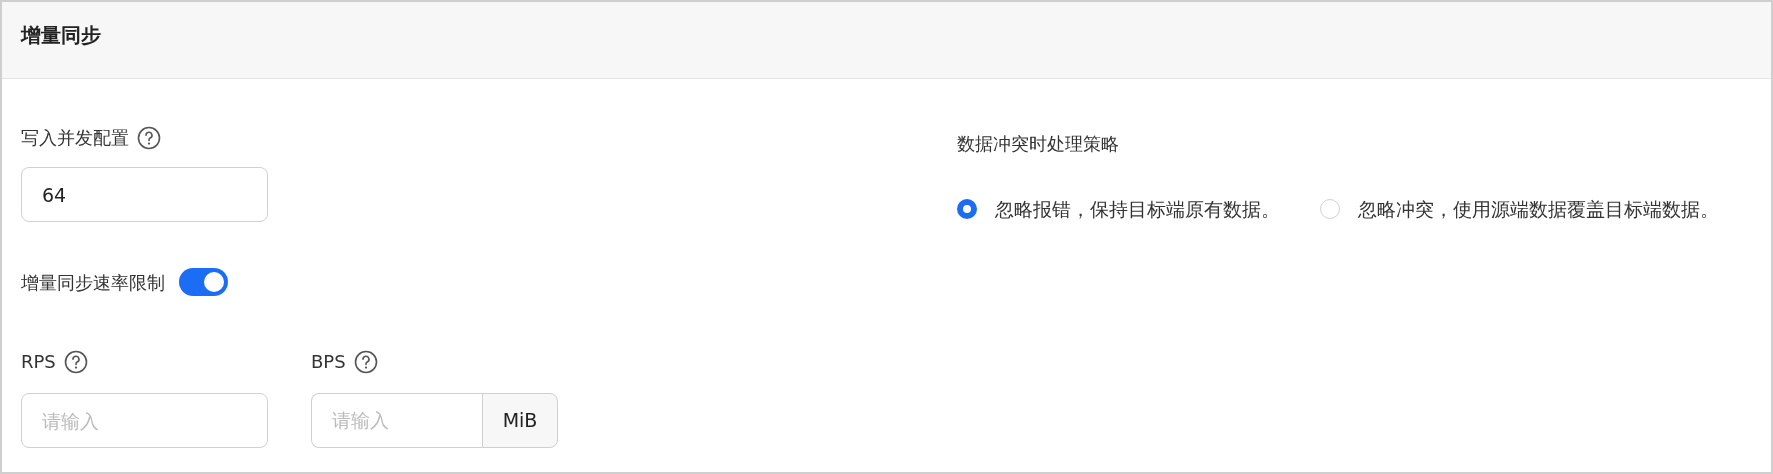  Describe the element at coordinates (61, 35) in the screenshot. I see `section-title: 增量同步` at that location.